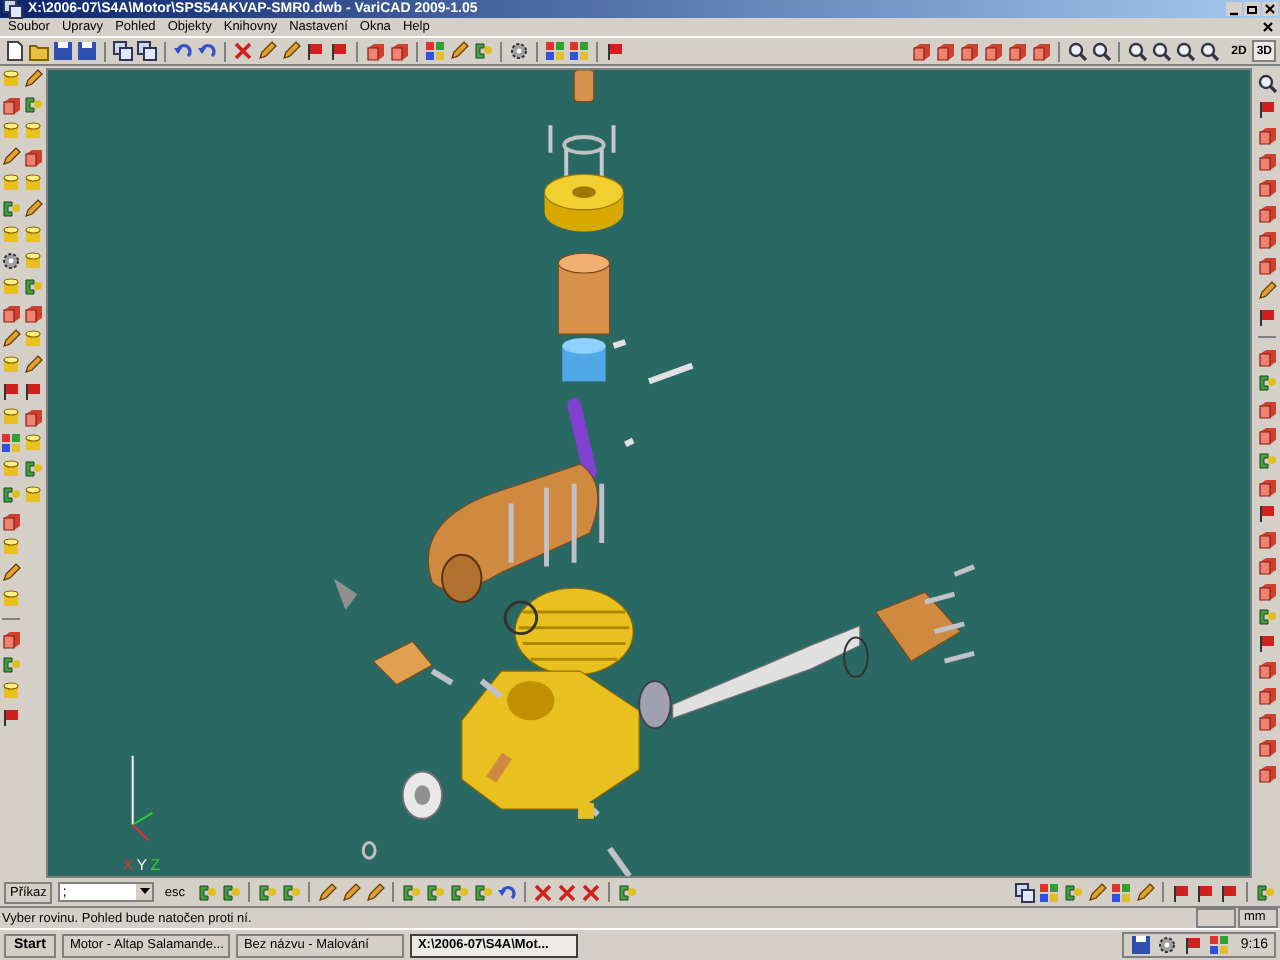 Image resolution: width=1280 pixels, height=960 pixels. What do you see at coordinates (1252, 9) in the screenshot?
I see `restore-button` at bounding box center [1252, 9].